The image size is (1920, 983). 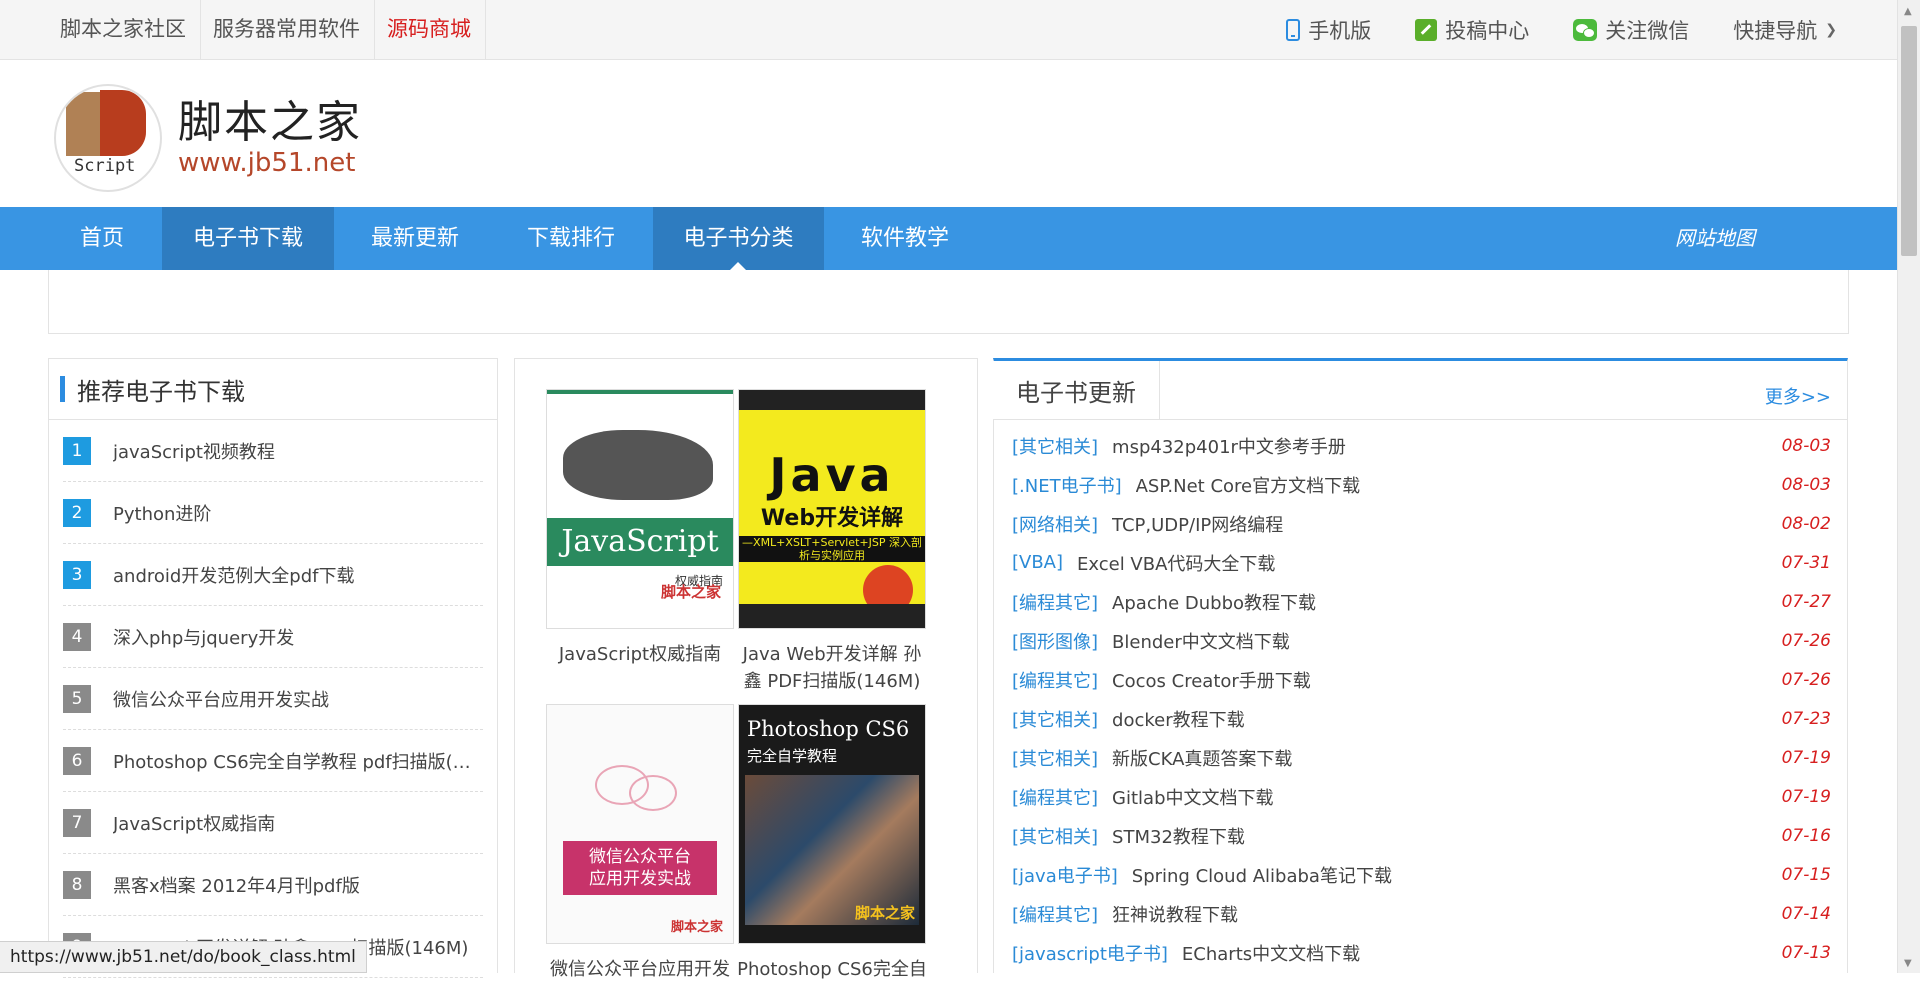 What do you see at coordinates (1340, 30) in the screenshot?
I see `mobile-label: 手机版` at bounding box center [1340, 30].